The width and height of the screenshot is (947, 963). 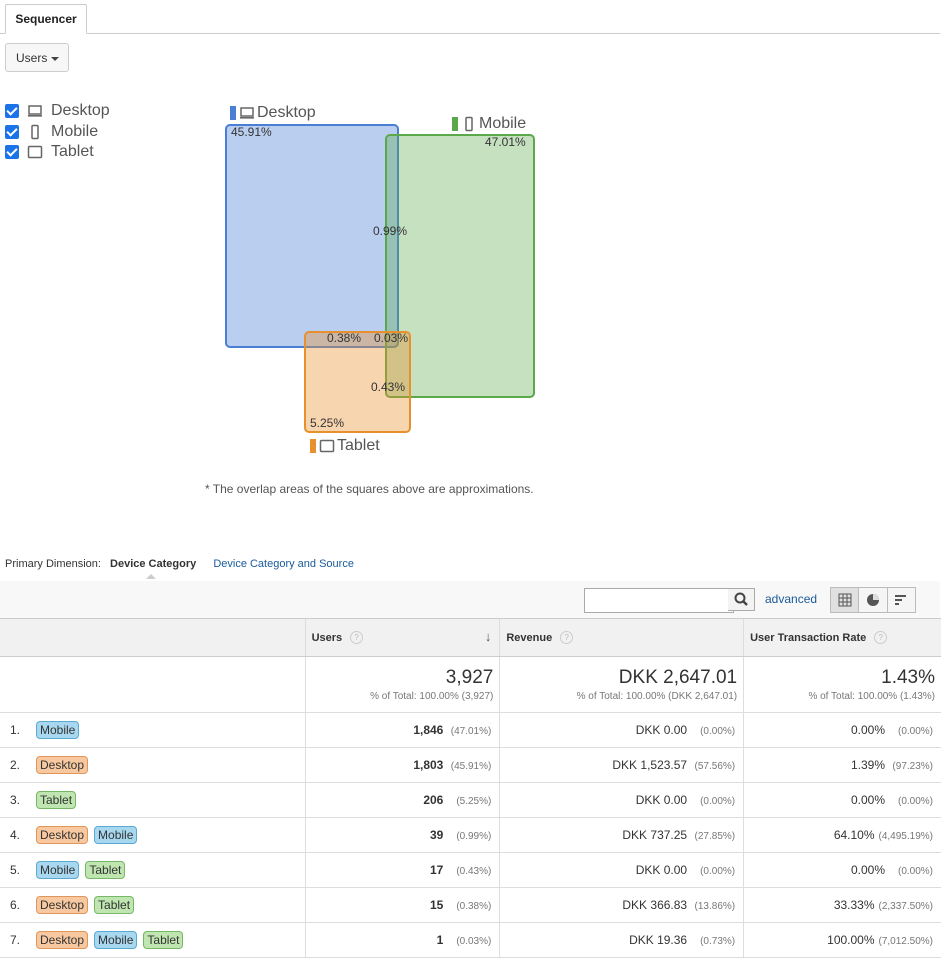 What do you see at coordinates (15, 730) in the screenshot?
I see `row-number: 1.` at bounding box center [15, 730].